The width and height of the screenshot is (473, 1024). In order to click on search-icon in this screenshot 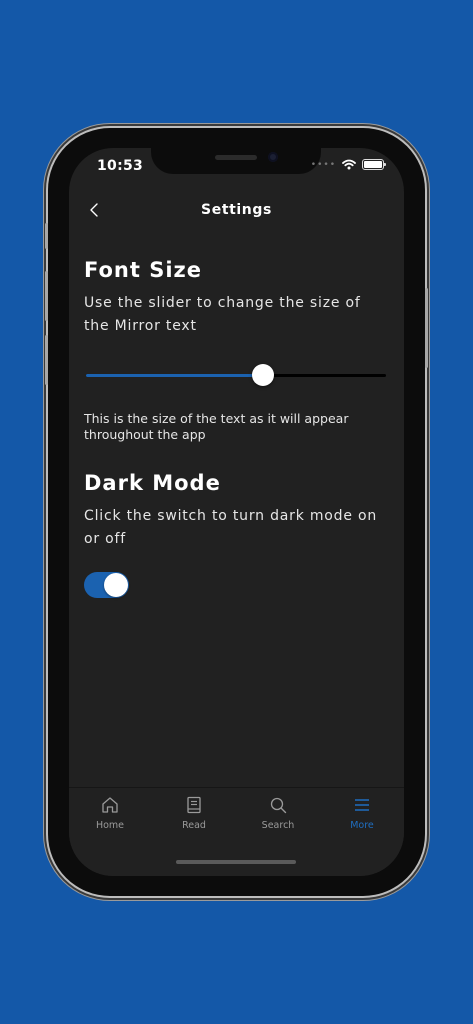, I will do `click(278, 805)`.